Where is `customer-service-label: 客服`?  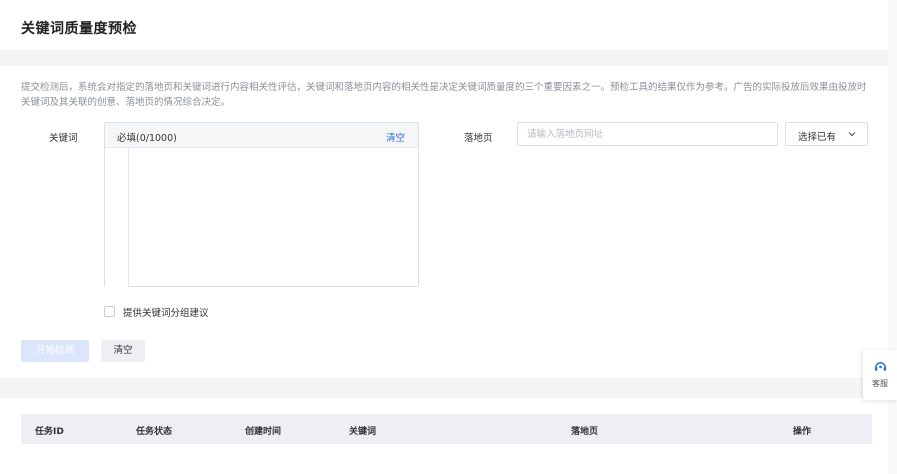 customer-service-label: 客服 is located at coordinates (880, 383).